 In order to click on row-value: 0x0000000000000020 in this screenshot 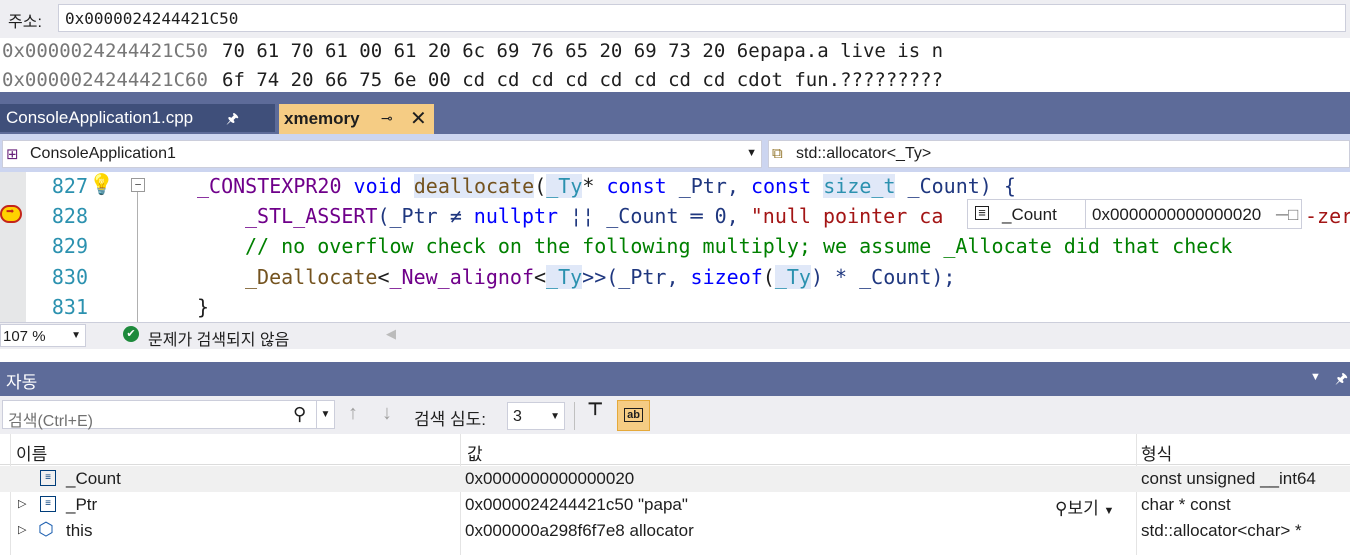, I will do `click(549, 479)`.